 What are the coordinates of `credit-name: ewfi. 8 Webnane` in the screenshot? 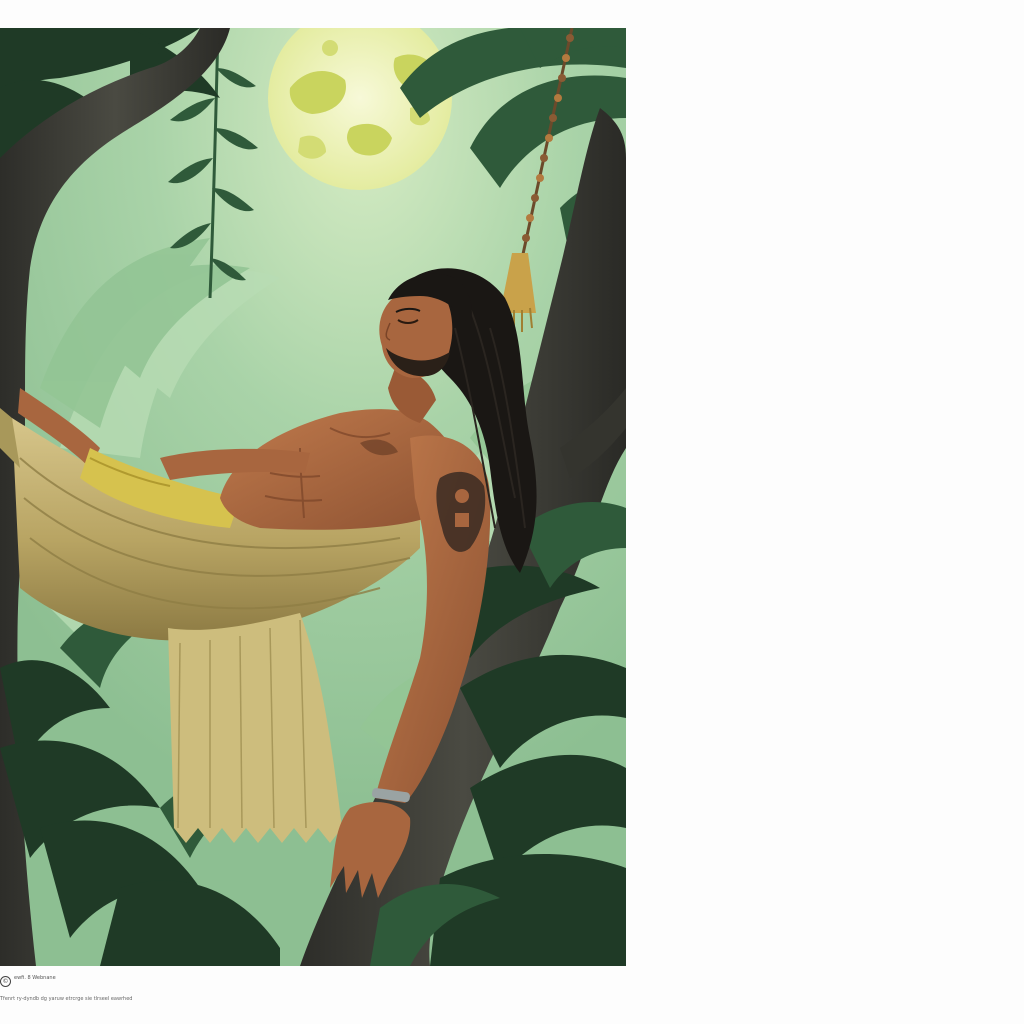 It's located at (35, 978).